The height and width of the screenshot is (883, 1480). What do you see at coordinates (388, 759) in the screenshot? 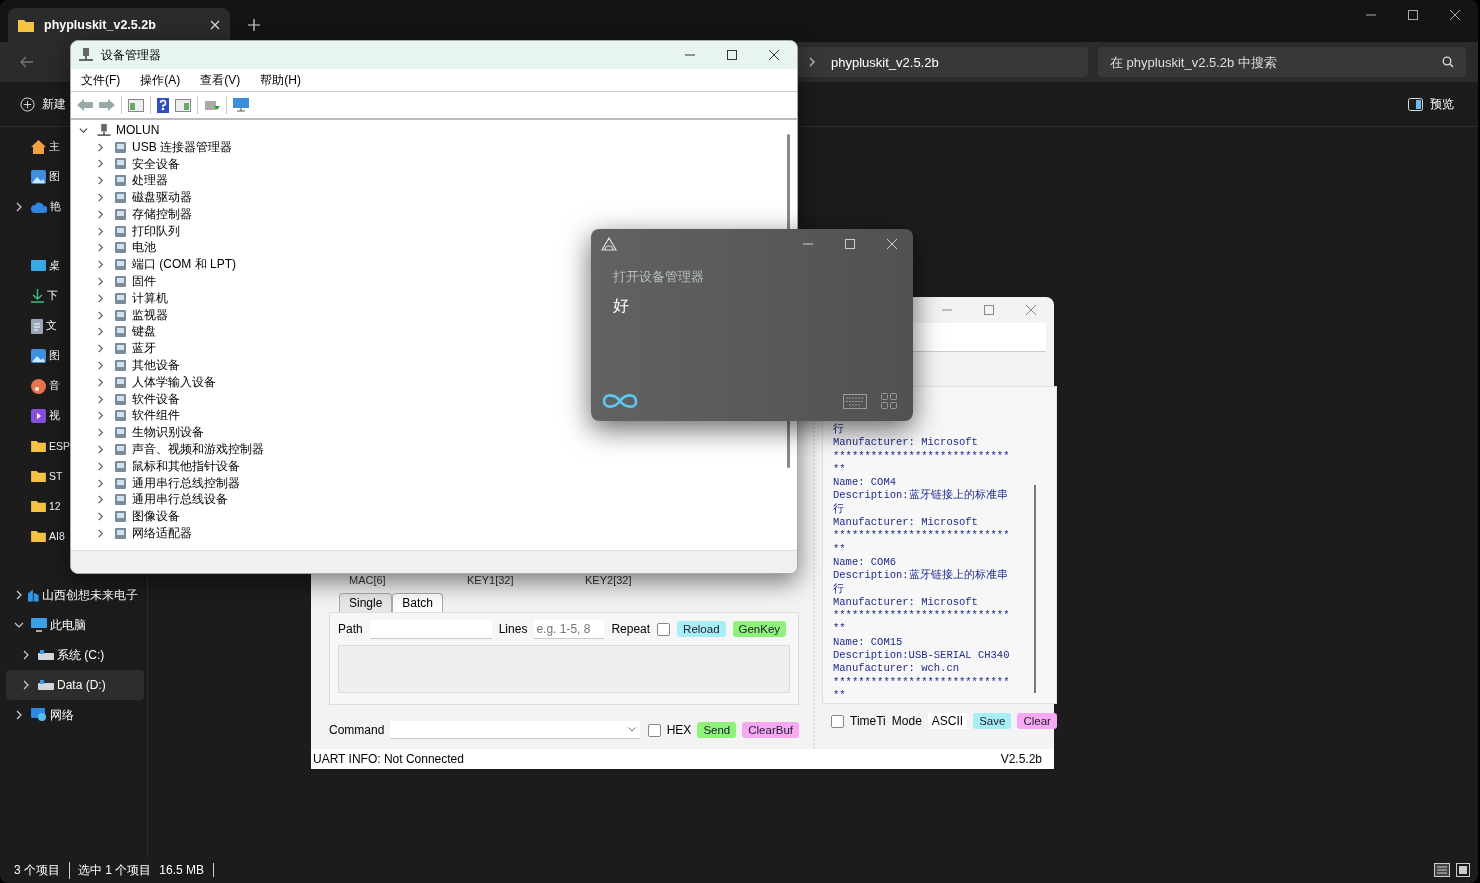
I see `status-text: UART INFO: Not Connected` at bounding box center [388, 759].